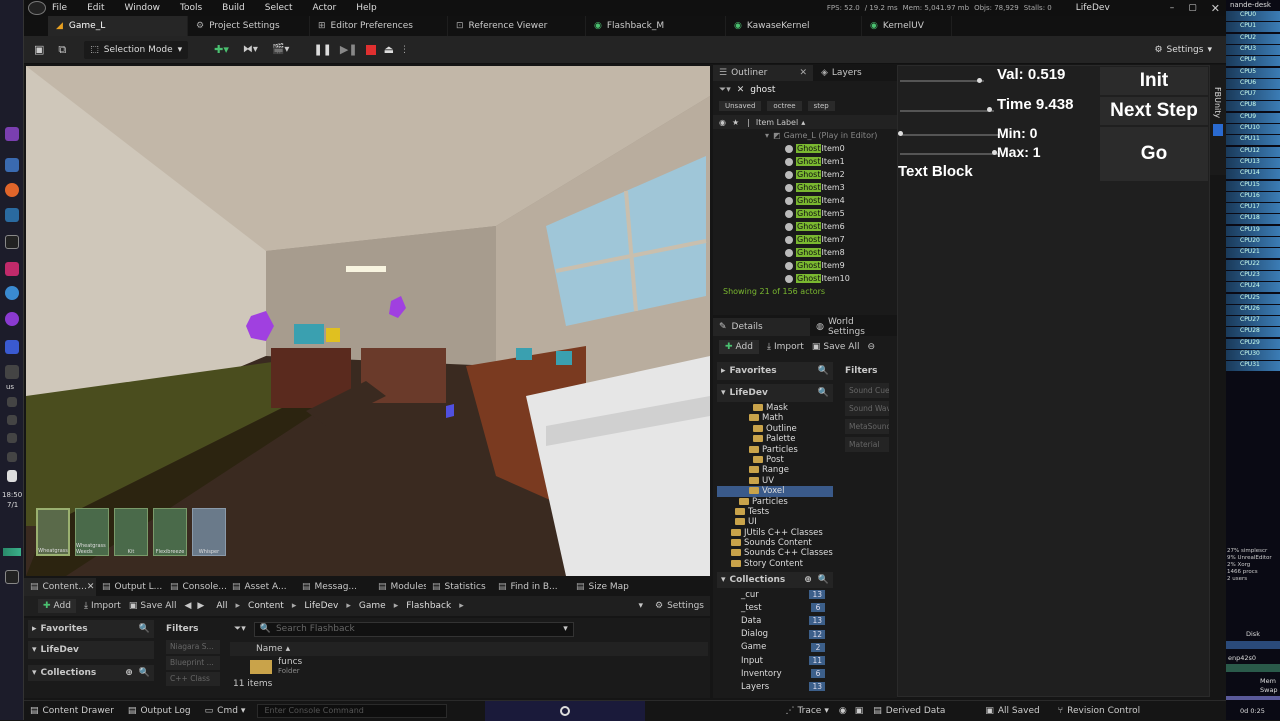 The height and width of the screenshot is (721, 1280). What do you see at coordinates (900, 133) in the screenshot?
I see `min-slider-knob` at bounding box center [900, 133].